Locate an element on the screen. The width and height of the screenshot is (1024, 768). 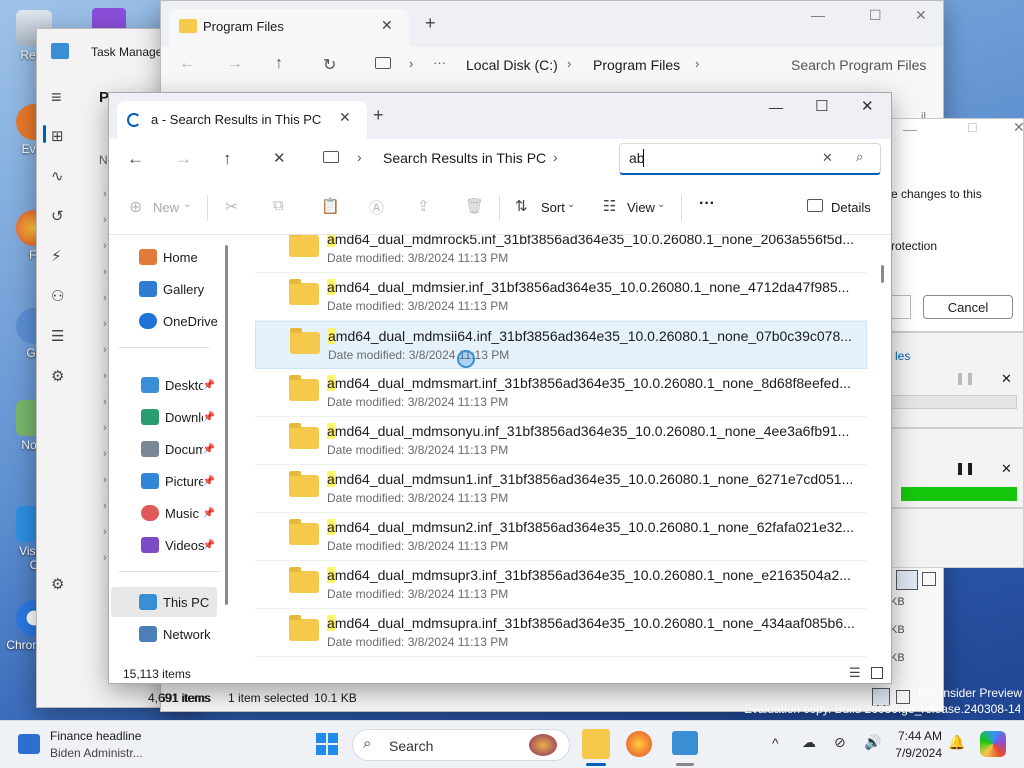
nav-item-gallery: Gallery is located at coordinates (184, 289).